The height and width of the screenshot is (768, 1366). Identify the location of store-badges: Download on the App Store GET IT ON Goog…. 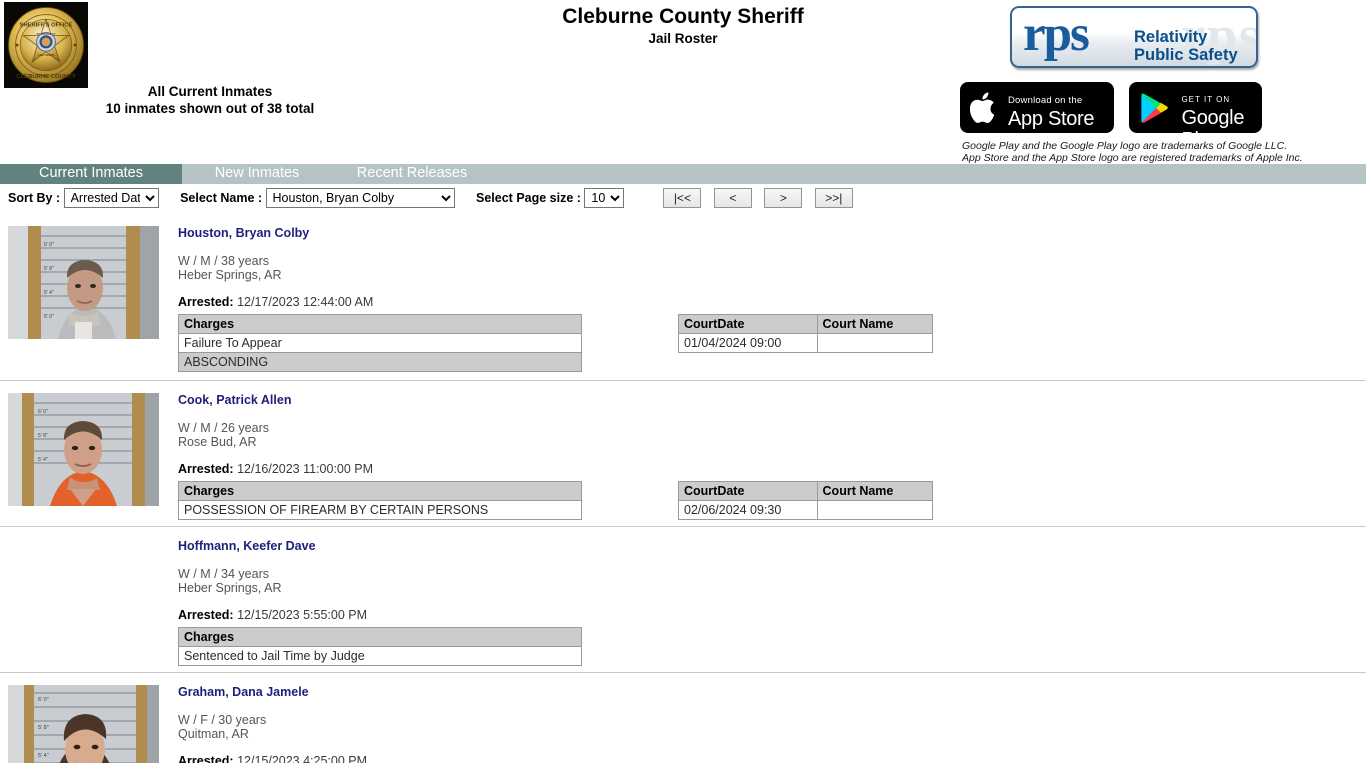
(1111, 116).